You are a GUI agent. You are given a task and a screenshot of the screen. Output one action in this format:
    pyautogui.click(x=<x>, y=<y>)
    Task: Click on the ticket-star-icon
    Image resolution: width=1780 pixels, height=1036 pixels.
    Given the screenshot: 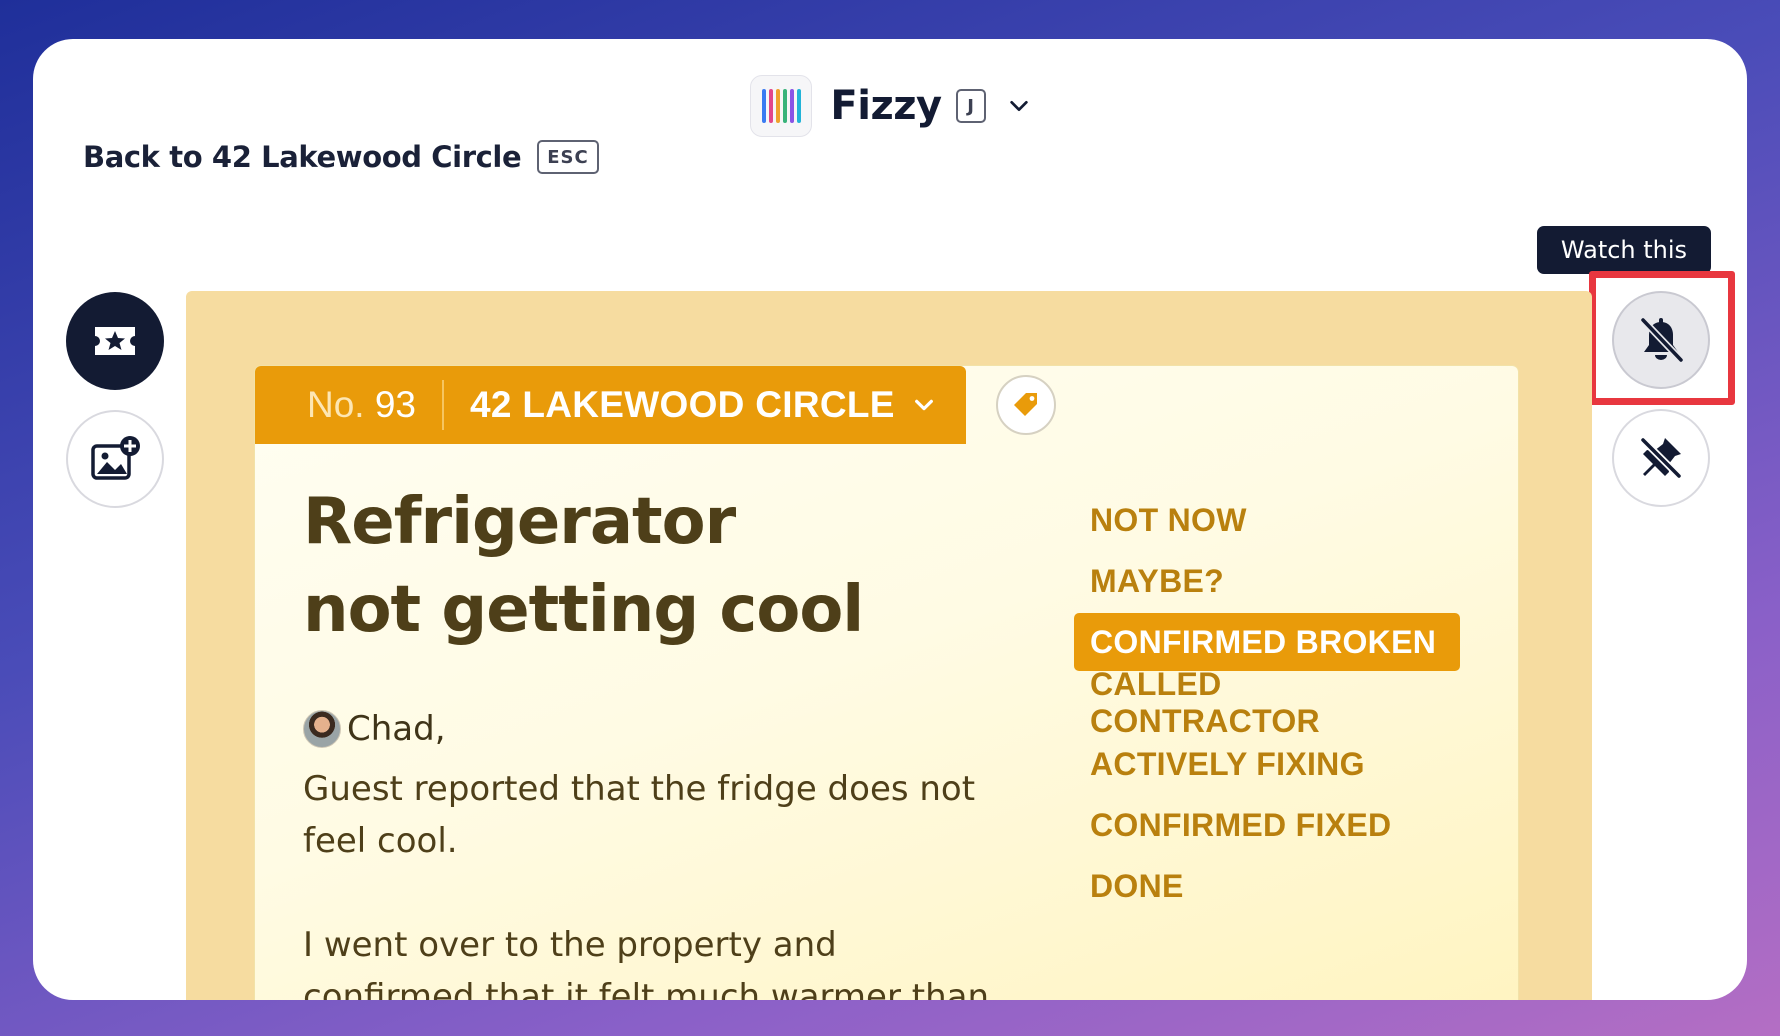 What is the action you would take?
    pyautogui.click(x=115, y=341)
    